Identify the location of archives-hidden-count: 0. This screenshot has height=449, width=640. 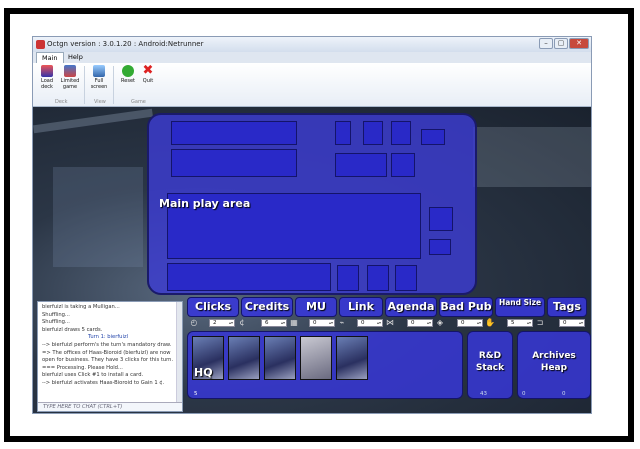
(524, 394).